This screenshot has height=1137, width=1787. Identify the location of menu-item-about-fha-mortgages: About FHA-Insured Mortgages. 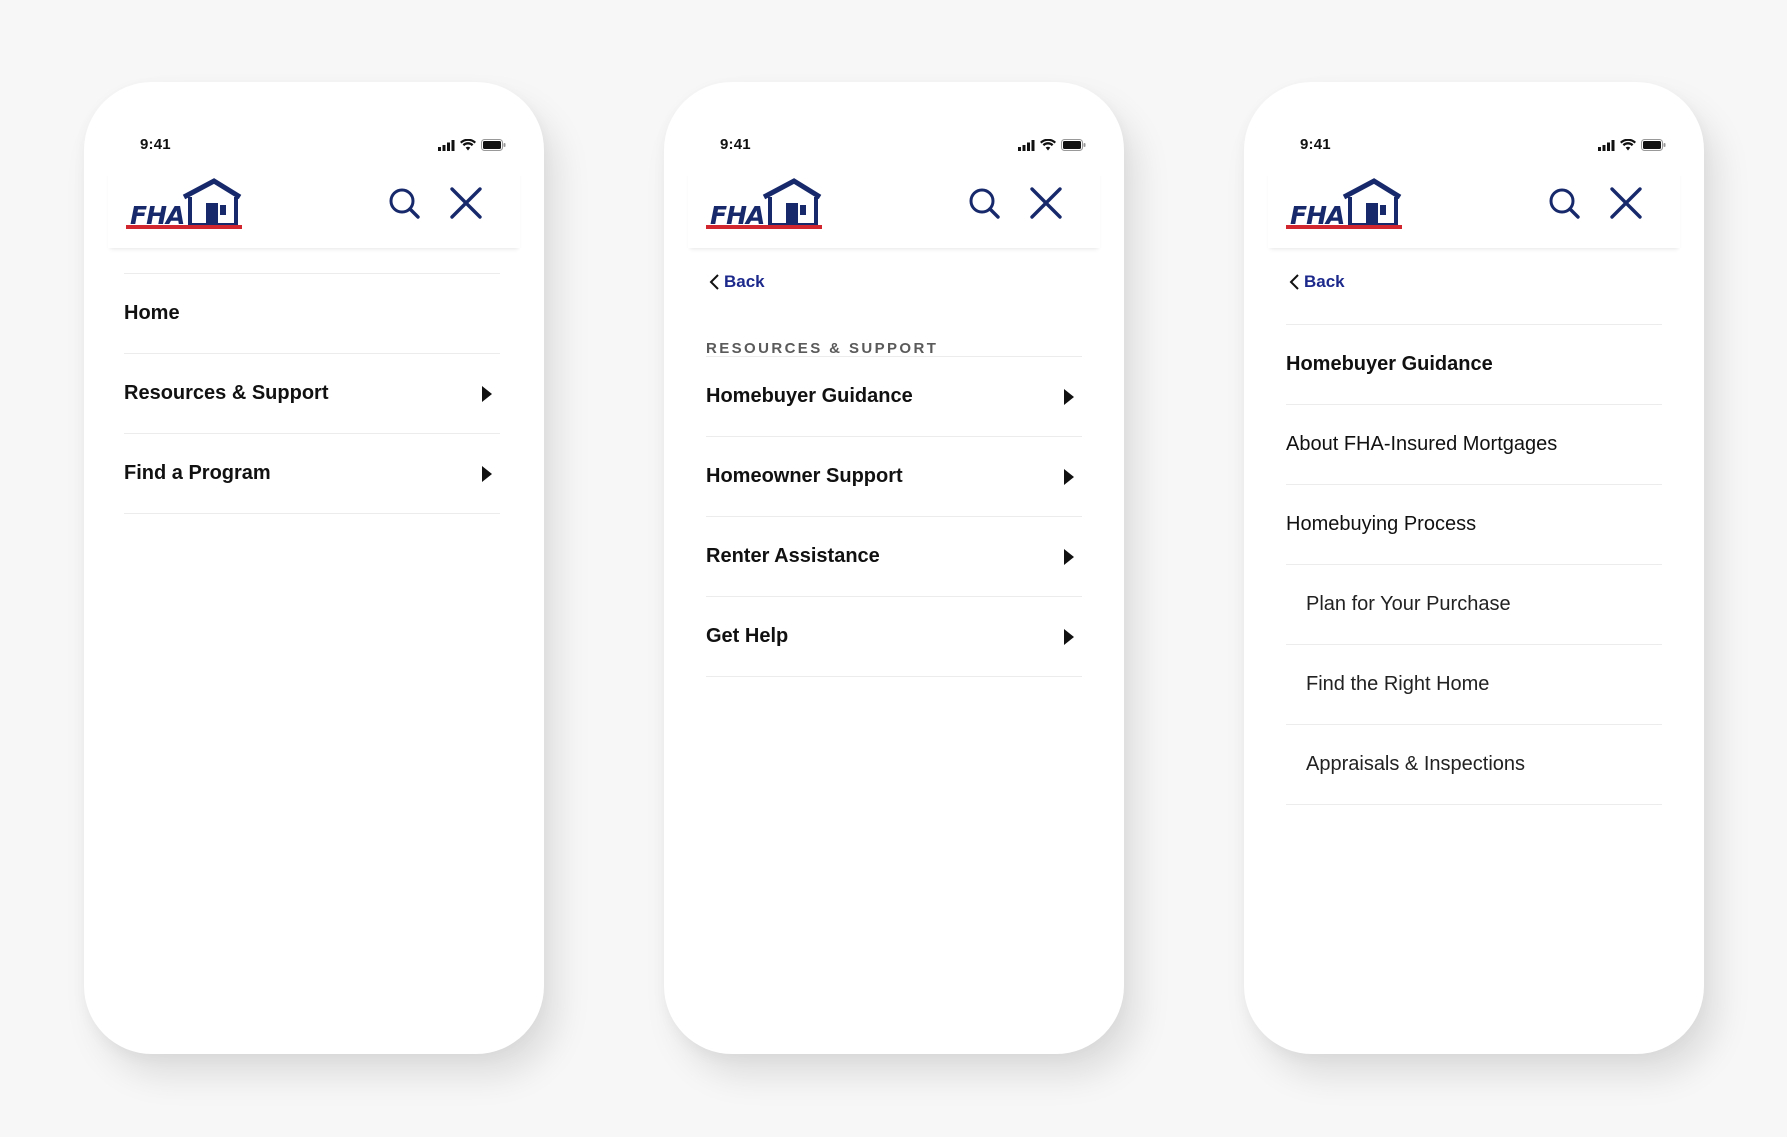
(1474, 444).